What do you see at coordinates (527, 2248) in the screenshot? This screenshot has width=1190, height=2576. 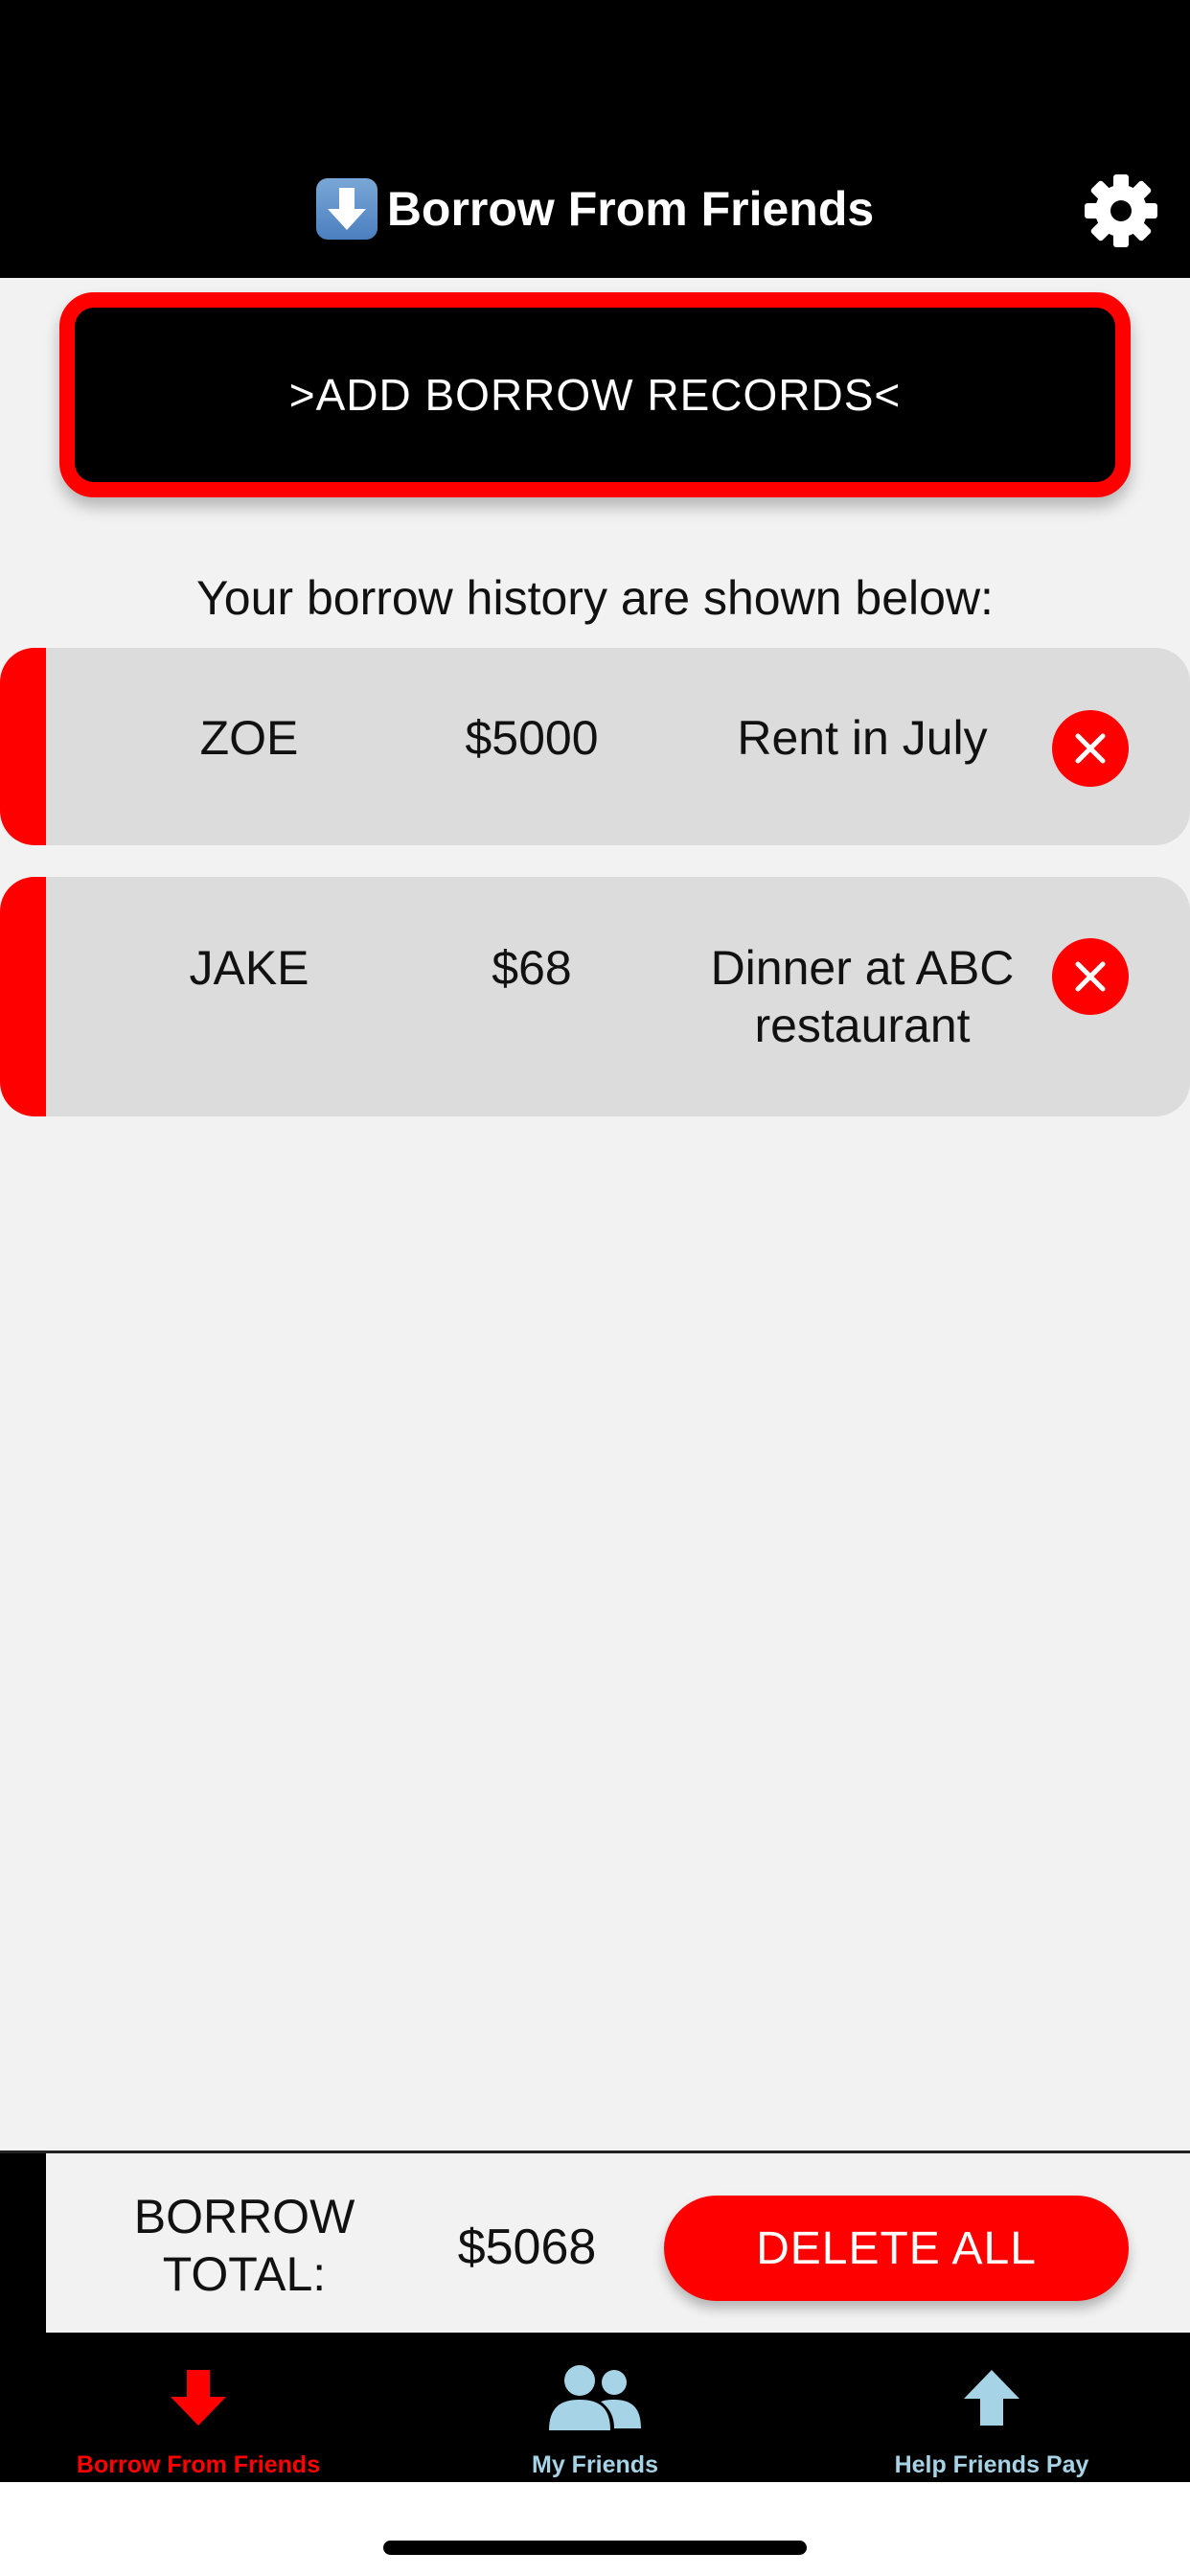 I see `borrow-total-value: $5068` at bounding box center [527, 2248].